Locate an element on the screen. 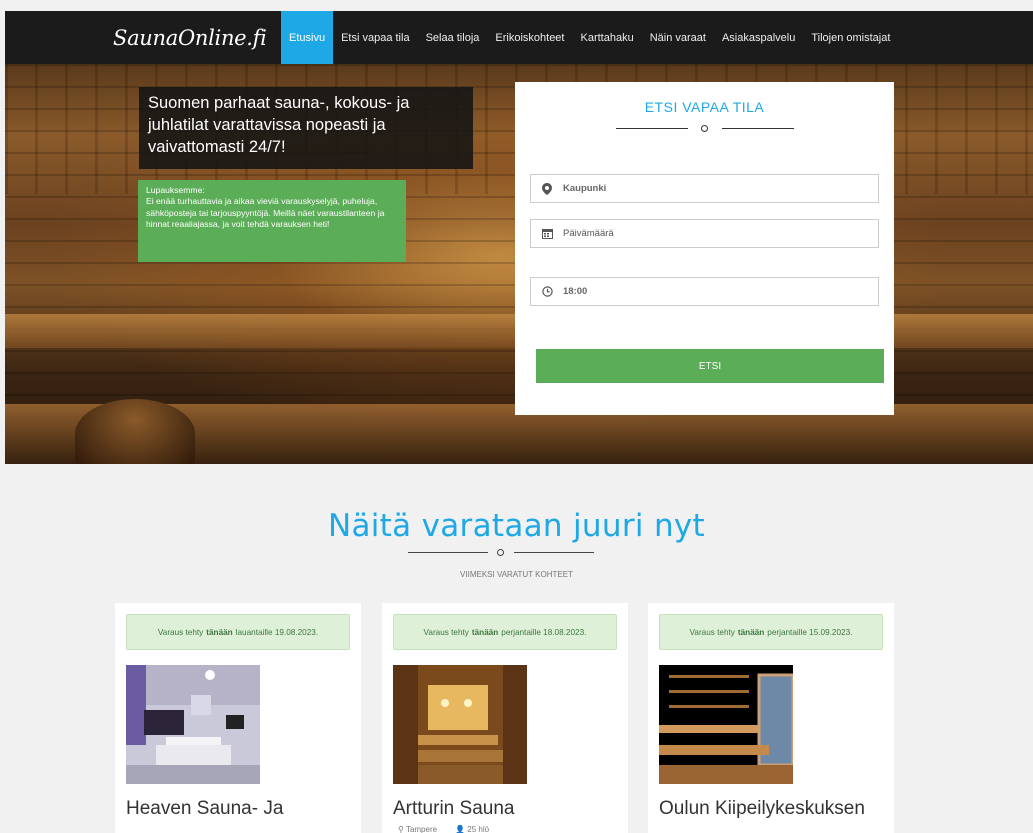  section-subtitle: VIIMEKSI VARATUT KOHTEET is located at coordinates (516, 574).